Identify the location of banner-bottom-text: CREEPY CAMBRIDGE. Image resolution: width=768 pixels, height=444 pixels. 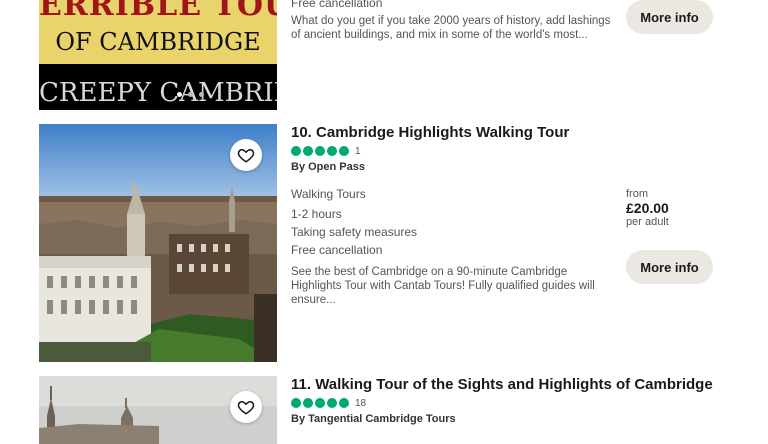
(158, 93).